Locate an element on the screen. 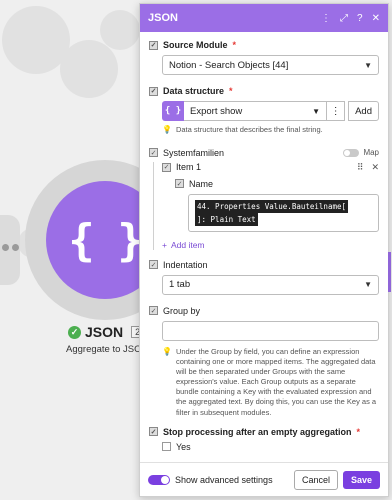  advanced-settings-label: Show advanced settings is located at coordinates (224, 479).